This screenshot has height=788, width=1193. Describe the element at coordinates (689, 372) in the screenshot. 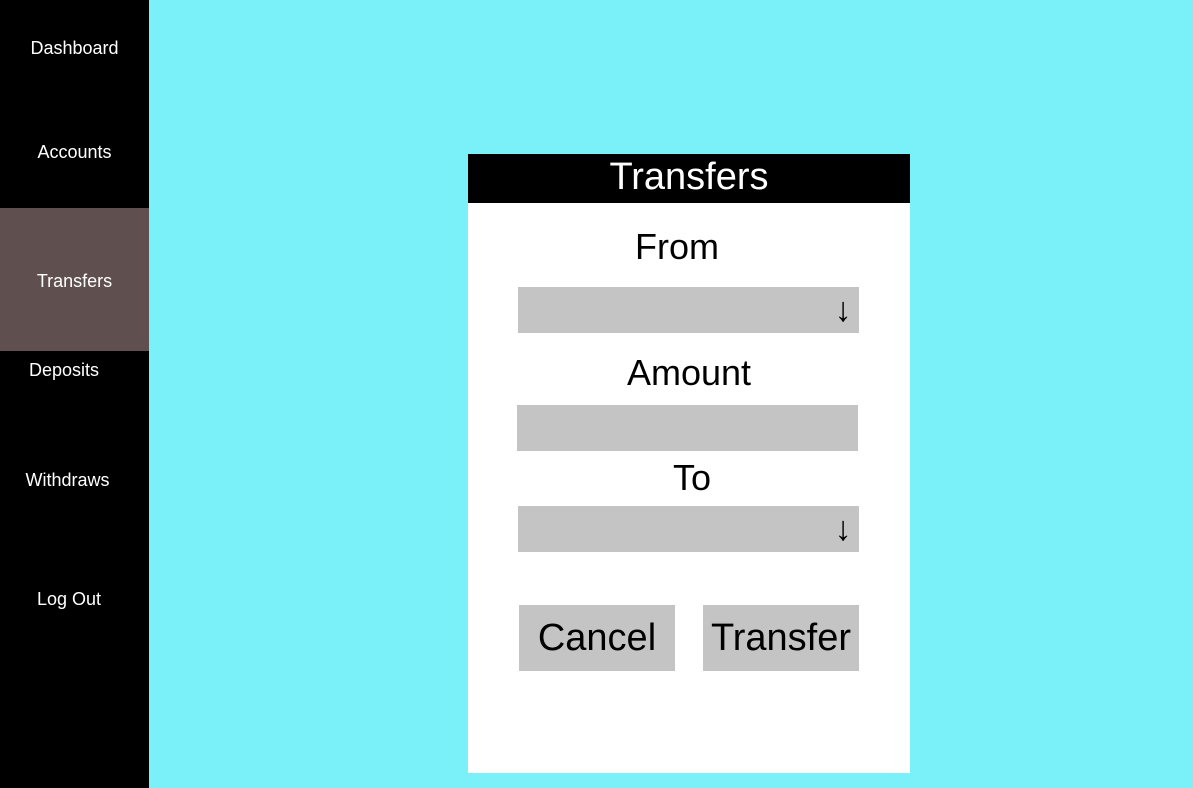

I see `amount-label: Amount` at that location.